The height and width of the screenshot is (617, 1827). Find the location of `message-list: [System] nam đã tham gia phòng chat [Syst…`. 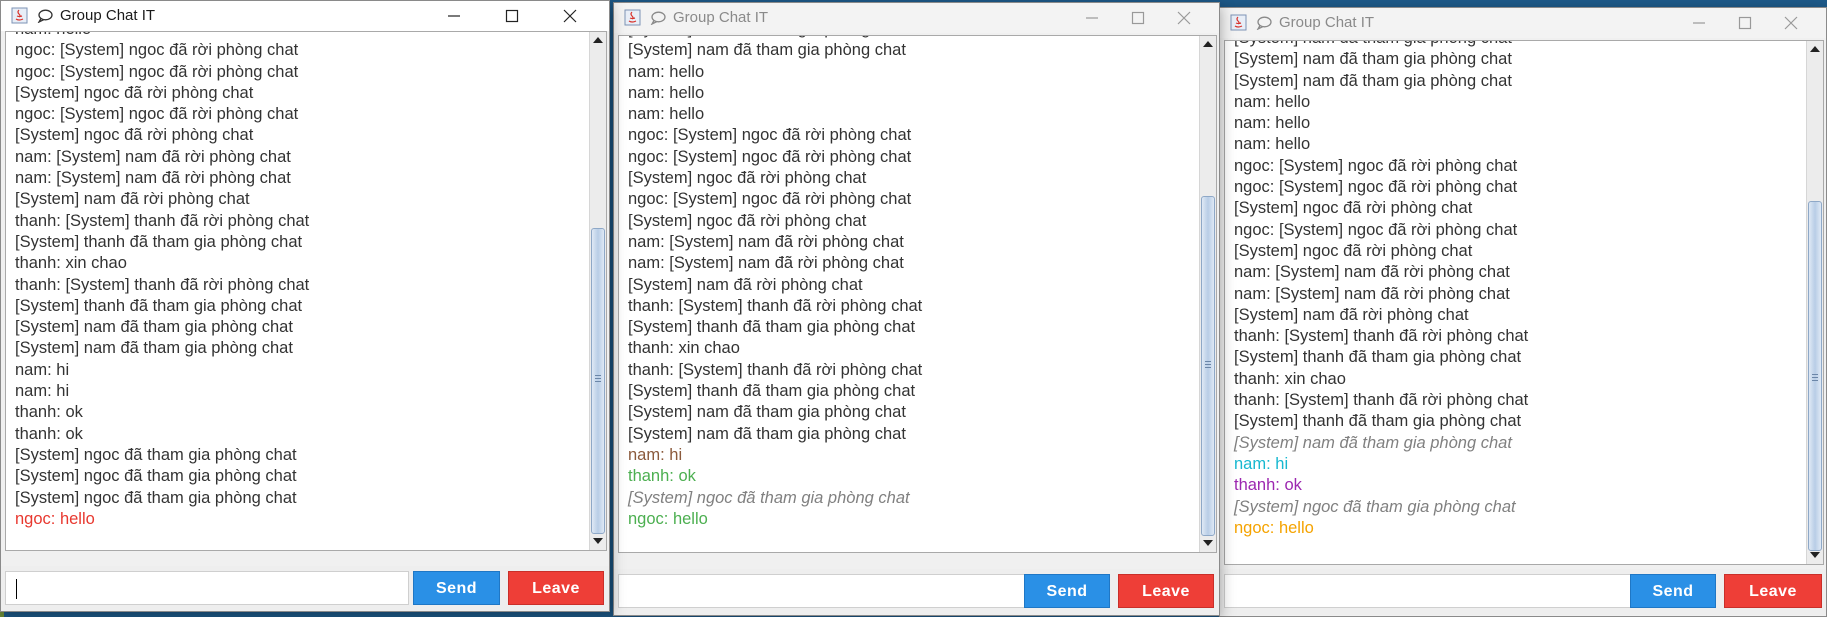

message-list: [System] nam đã tham gia phòng chat [Syst… is located at coordinates (1381, 290).